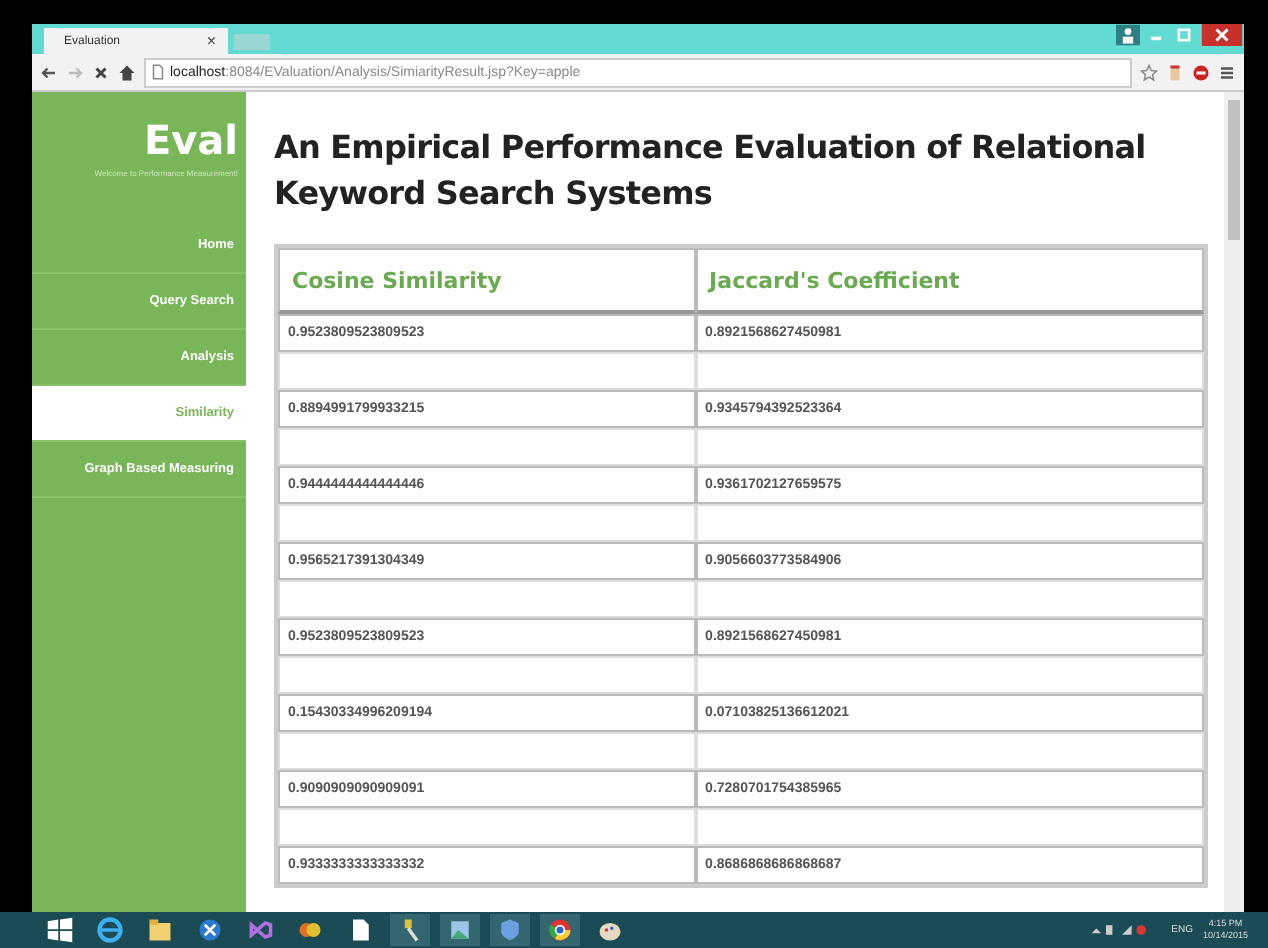  What do you see at coordinates (49, 72) in the screenshot?
I see `back-icon` at bounding box center [49, 72].